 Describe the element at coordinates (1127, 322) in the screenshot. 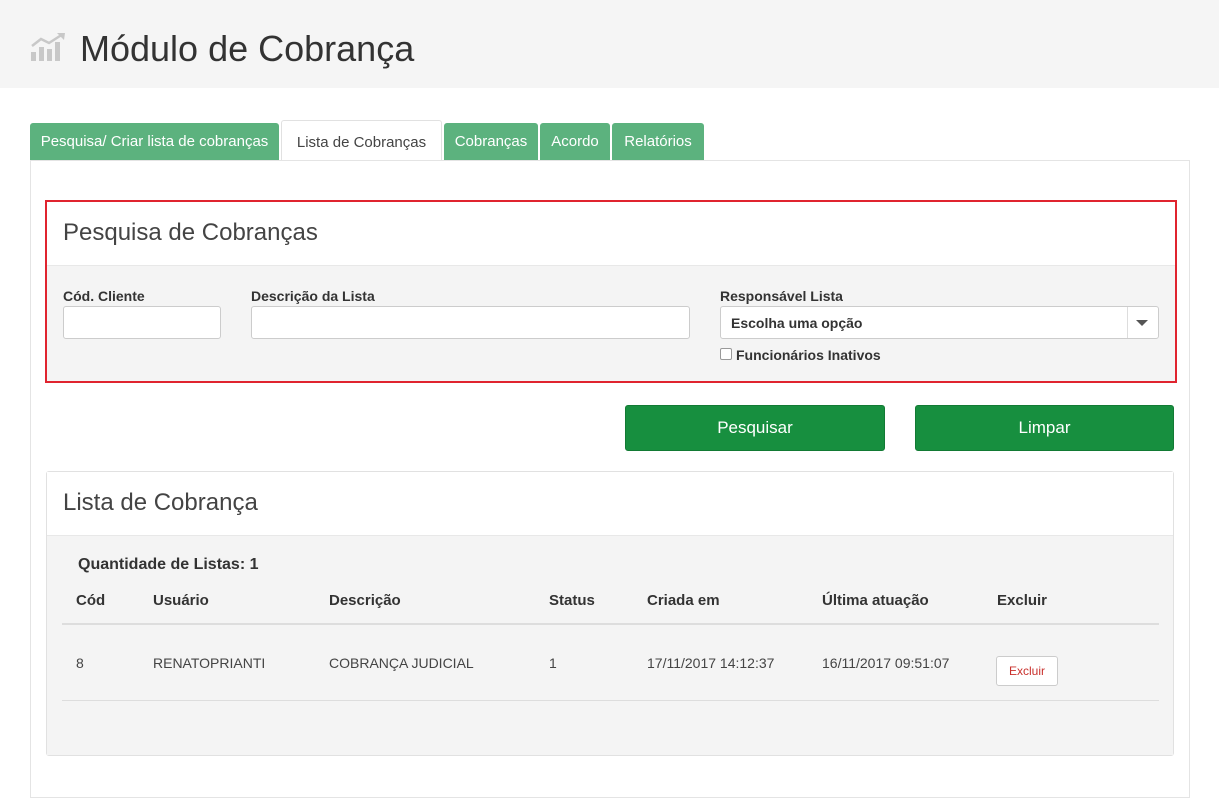

I see `select-divider` at that location.